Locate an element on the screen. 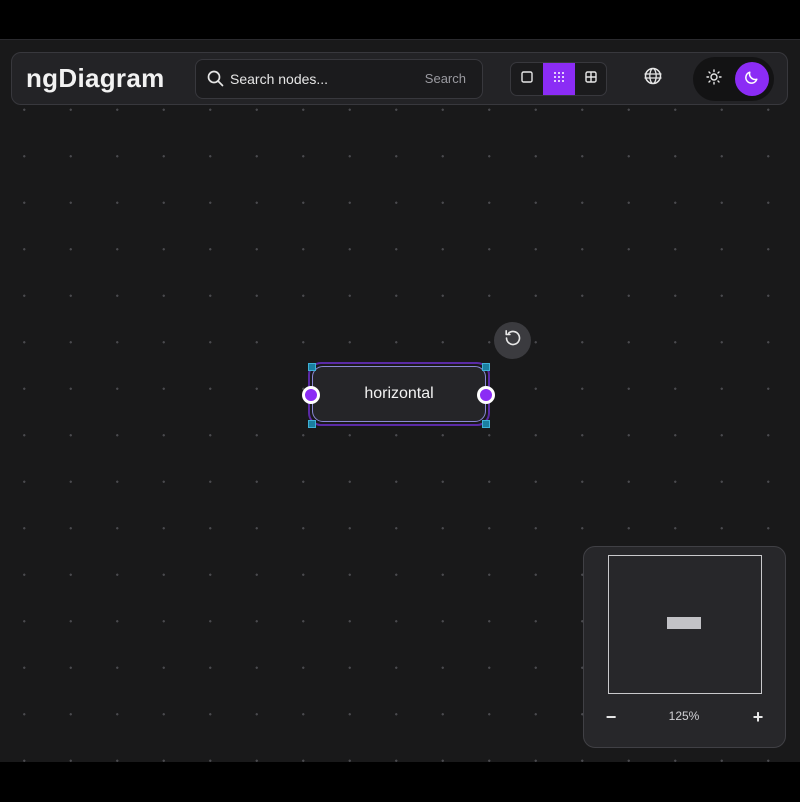 Image resolution: width=800 pixels, height=802 pixels. globe-icon is located at coordinates (653, 78).